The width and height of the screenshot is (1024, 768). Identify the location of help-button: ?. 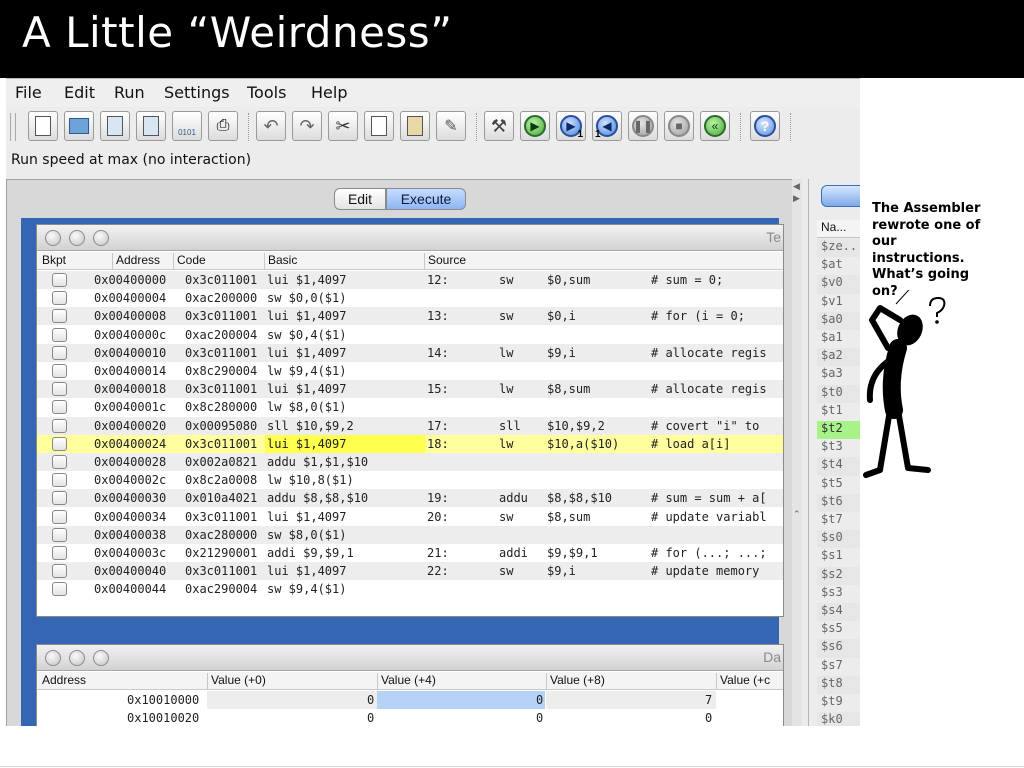
(765, 126).